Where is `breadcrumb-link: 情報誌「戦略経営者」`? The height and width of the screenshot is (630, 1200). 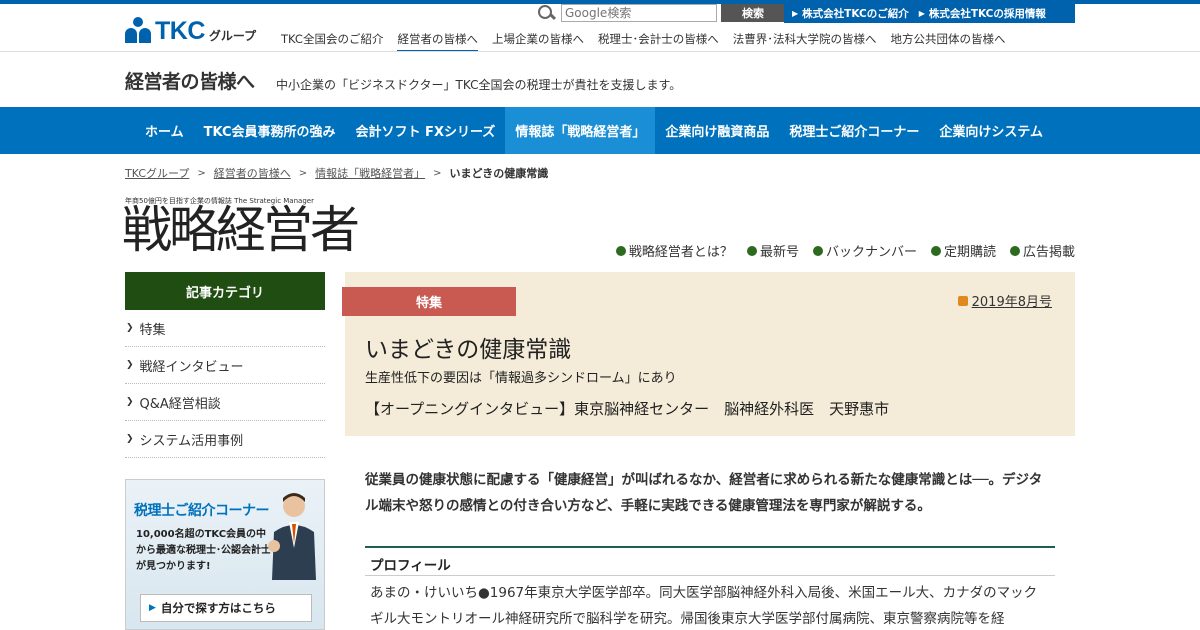 breadcrumb-link: 情報誌「戦略経営者」 is located at coordinates (370, 173).